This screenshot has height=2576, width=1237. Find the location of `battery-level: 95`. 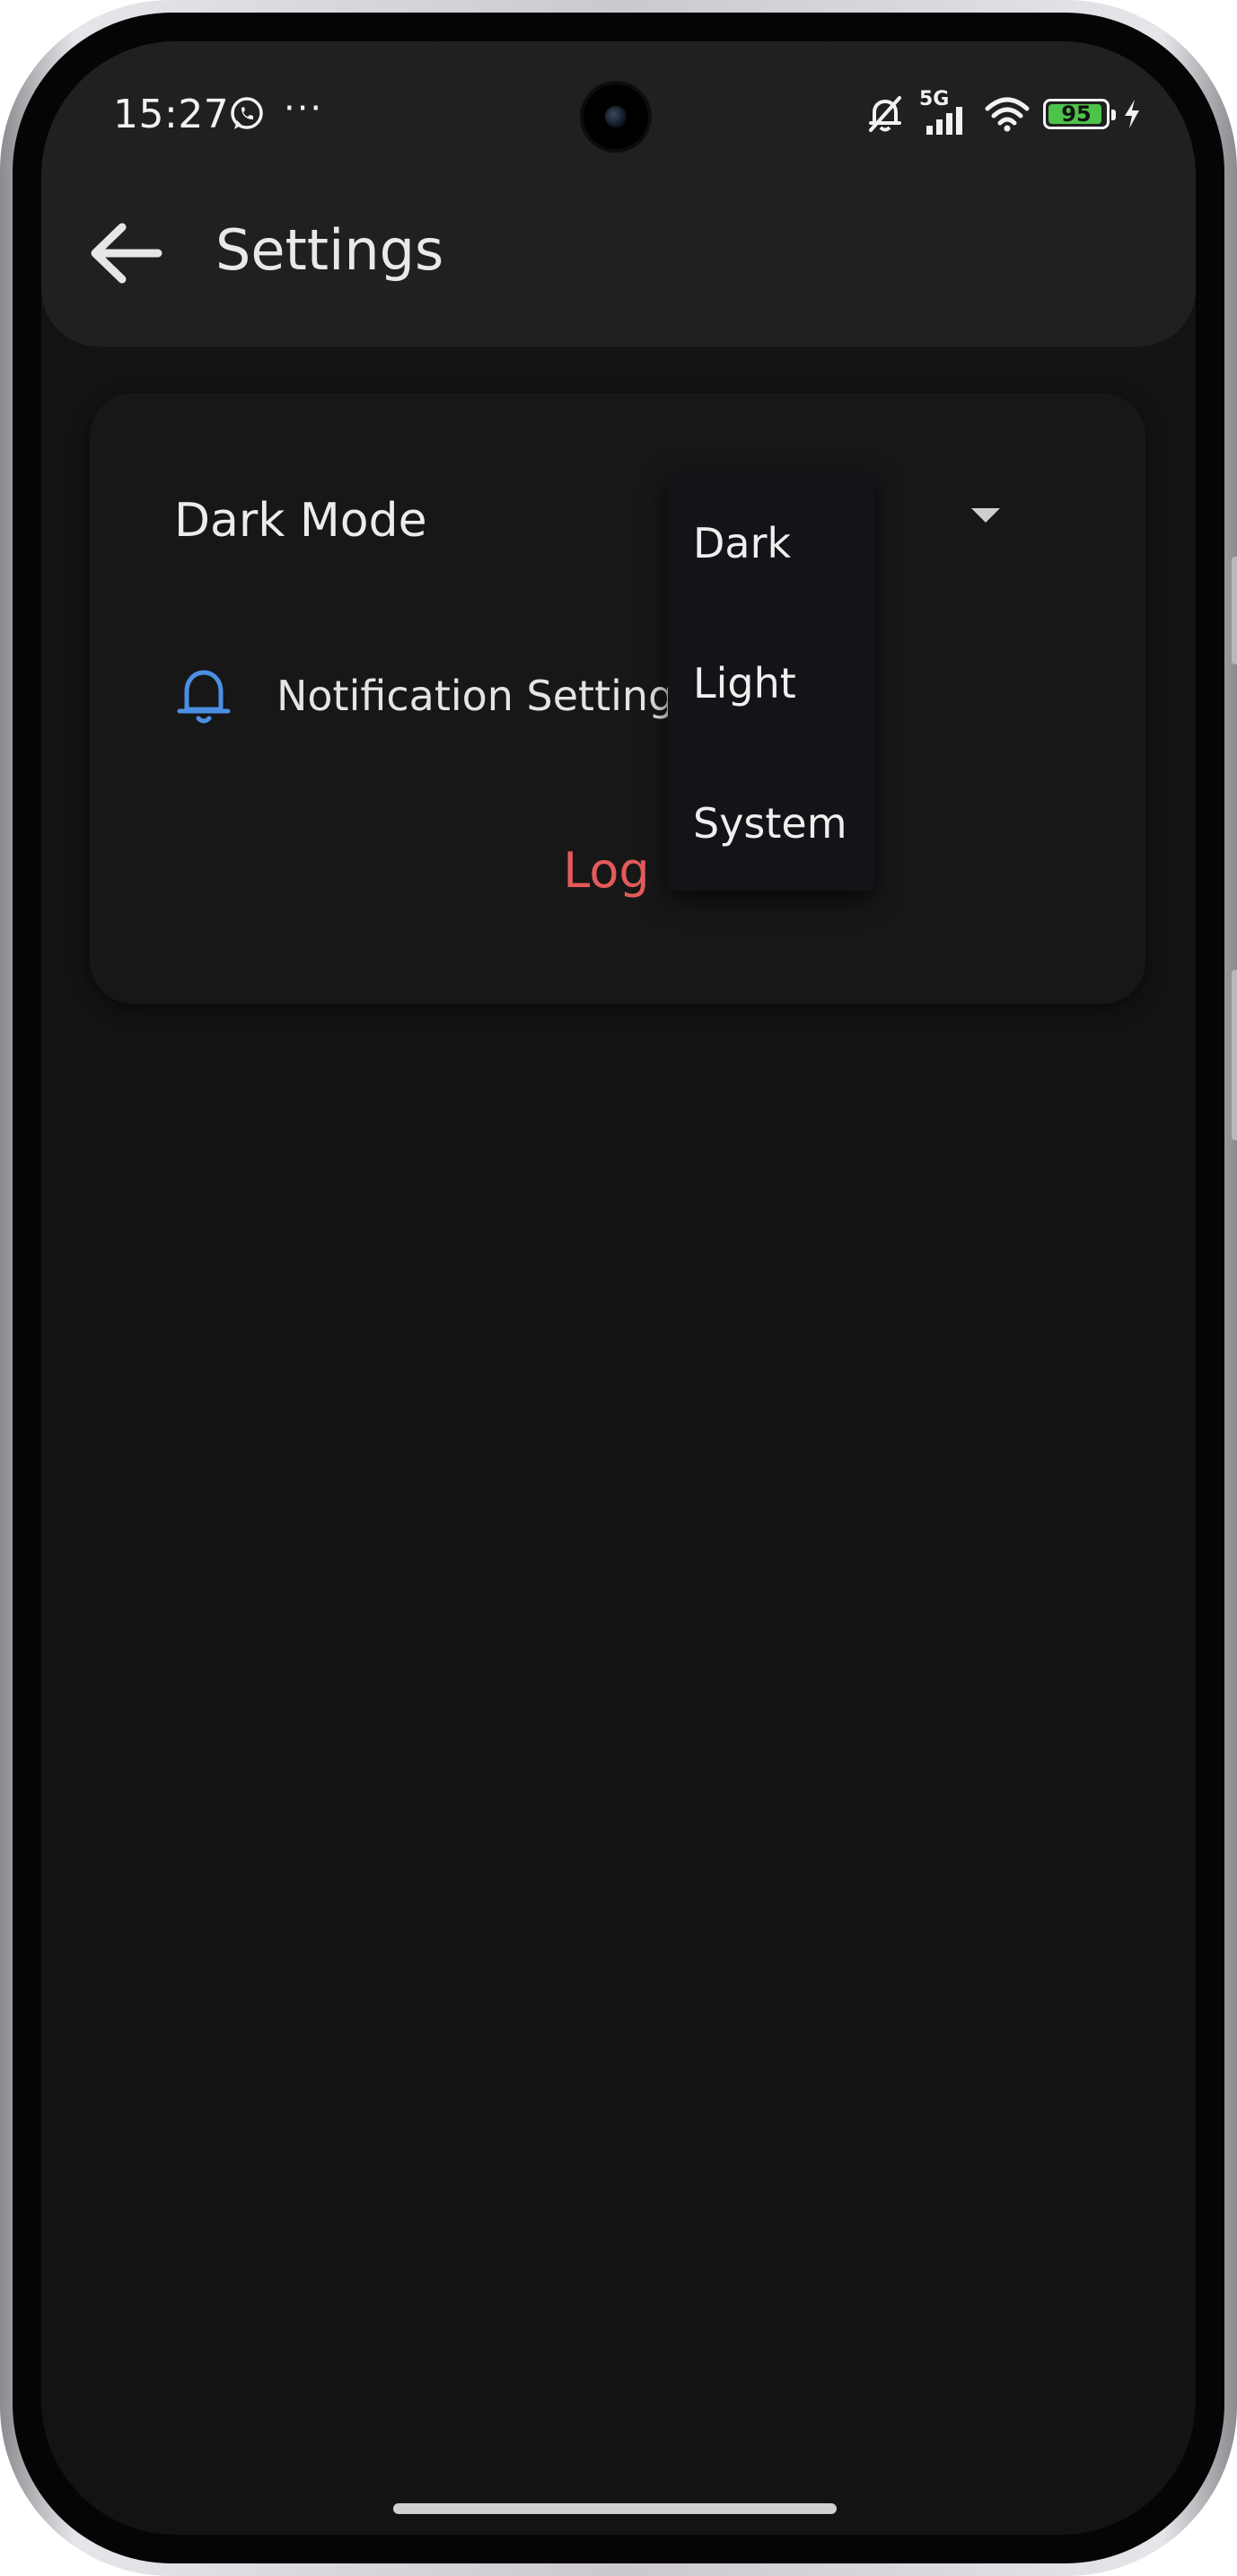

battery-level: 95 is located at coordinates (1076, 114).